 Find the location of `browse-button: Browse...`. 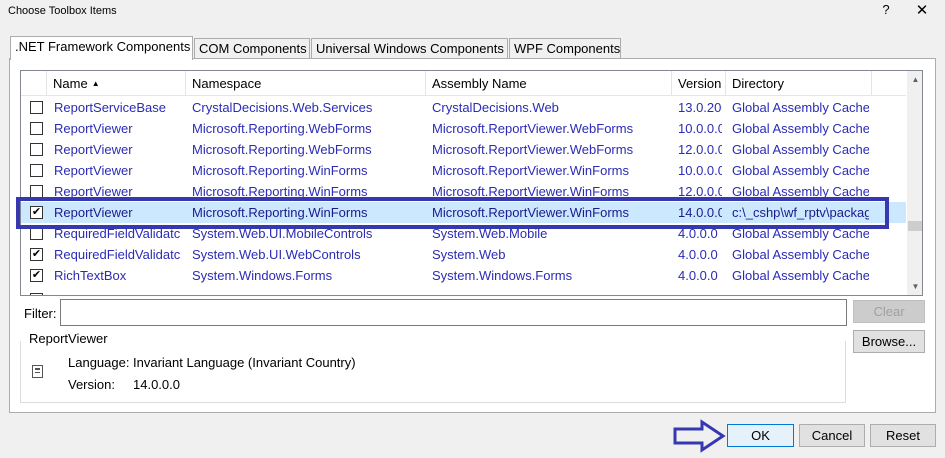

browse-button: Browse... is located at coordinates (889, 341).